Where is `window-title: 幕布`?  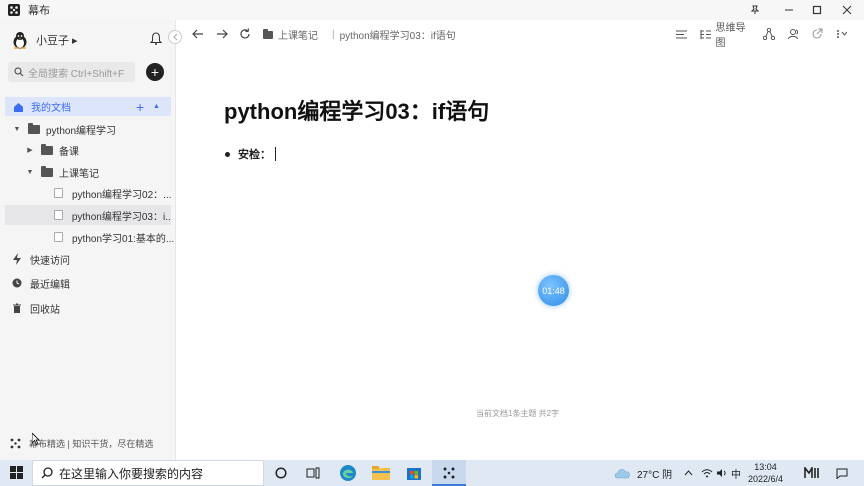 window-title: 幕布 is located at coordinates (39, 11).